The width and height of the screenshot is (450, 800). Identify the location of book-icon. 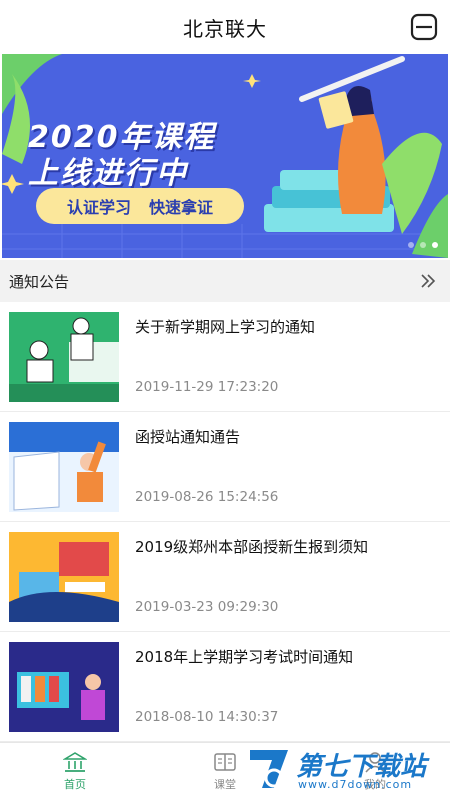
(225, 762).